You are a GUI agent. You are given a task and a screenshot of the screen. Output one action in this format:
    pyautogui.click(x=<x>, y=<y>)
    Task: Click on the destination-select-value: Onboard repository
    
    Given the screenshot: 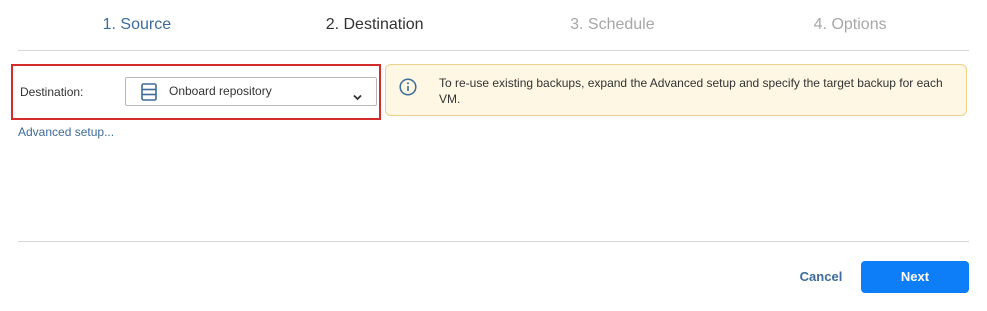 What is the action you would take?
    pyautogui.click(x=220, y=91)
    